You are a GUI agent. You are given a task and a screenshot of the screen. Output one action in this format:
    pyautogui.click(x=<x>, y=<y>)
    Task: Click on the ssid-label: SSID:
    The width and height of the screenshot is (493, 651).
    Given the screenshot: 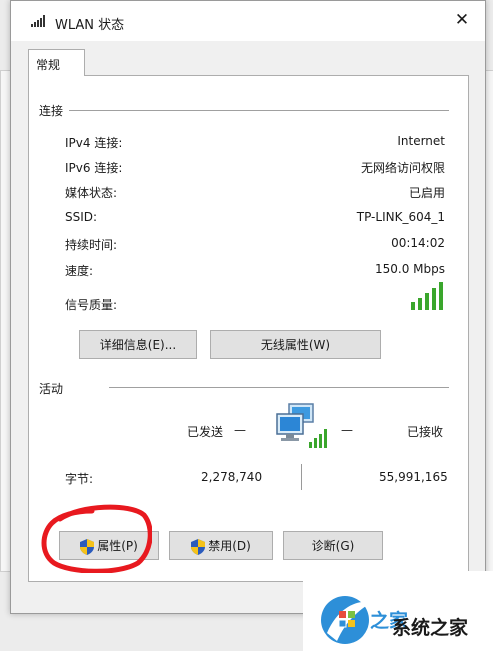 What is the action you would take?
    pyautogui.click(x=81, y=217)
    